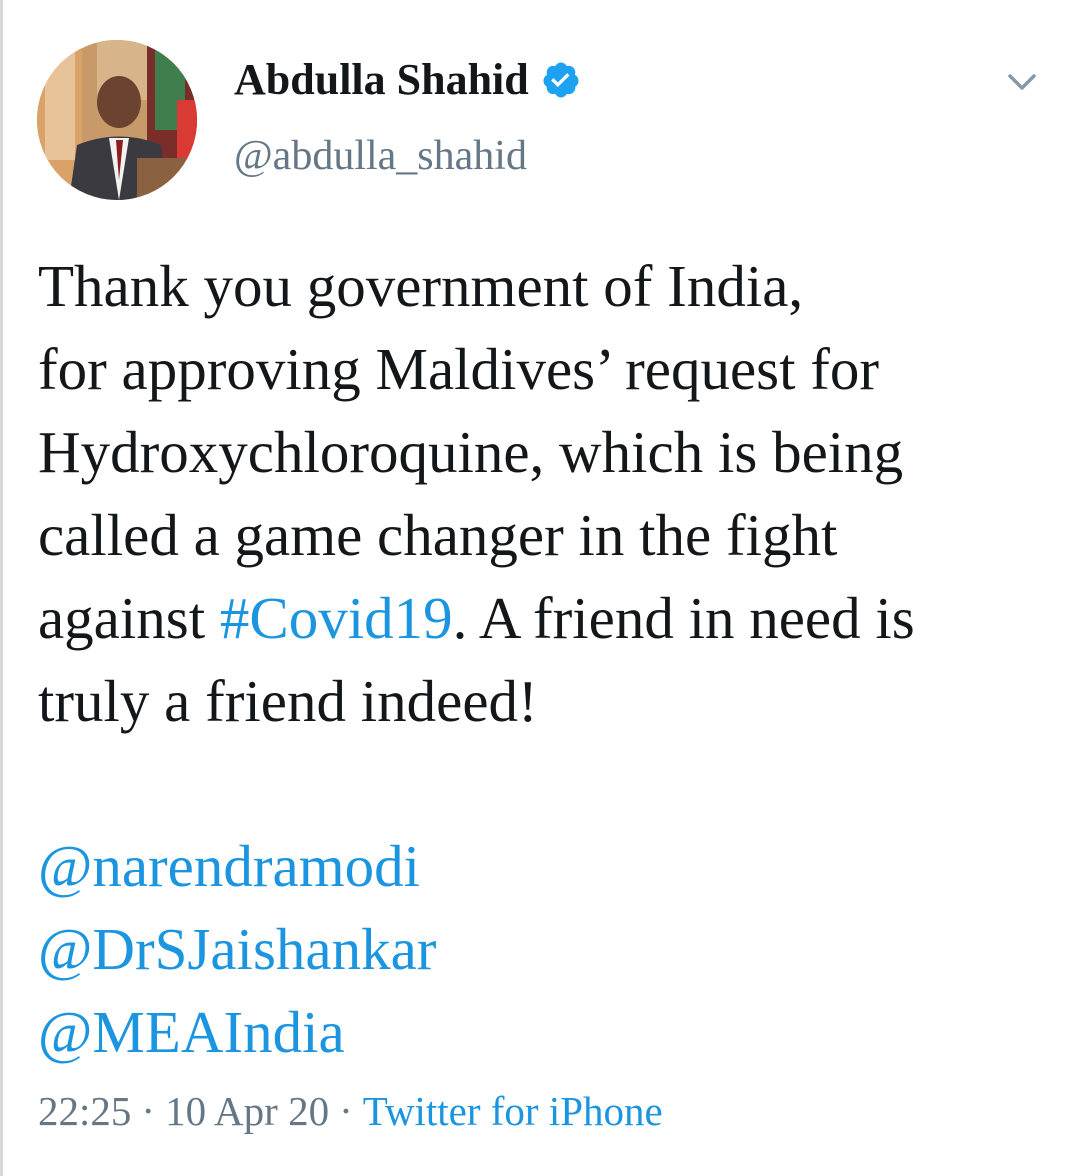  Describe the element at coordinates (683, 618) in the screenshot. I see `tweet-text-segment: . A friend in need is` at that location.